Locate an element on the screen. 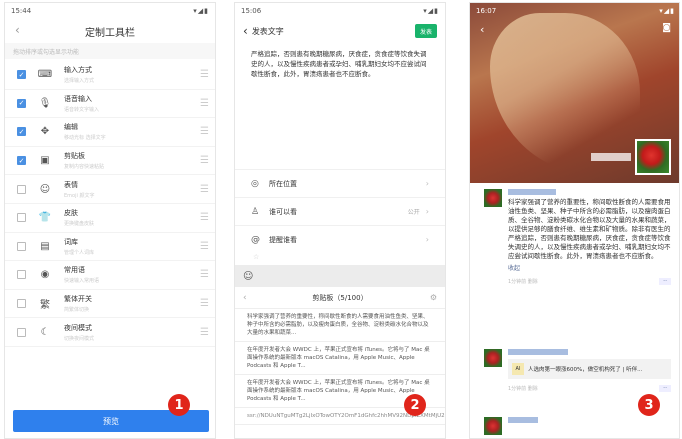 The height and width of the screenshot is (439, 682). tool-name: 表情 is located at coordinates (71, 184).